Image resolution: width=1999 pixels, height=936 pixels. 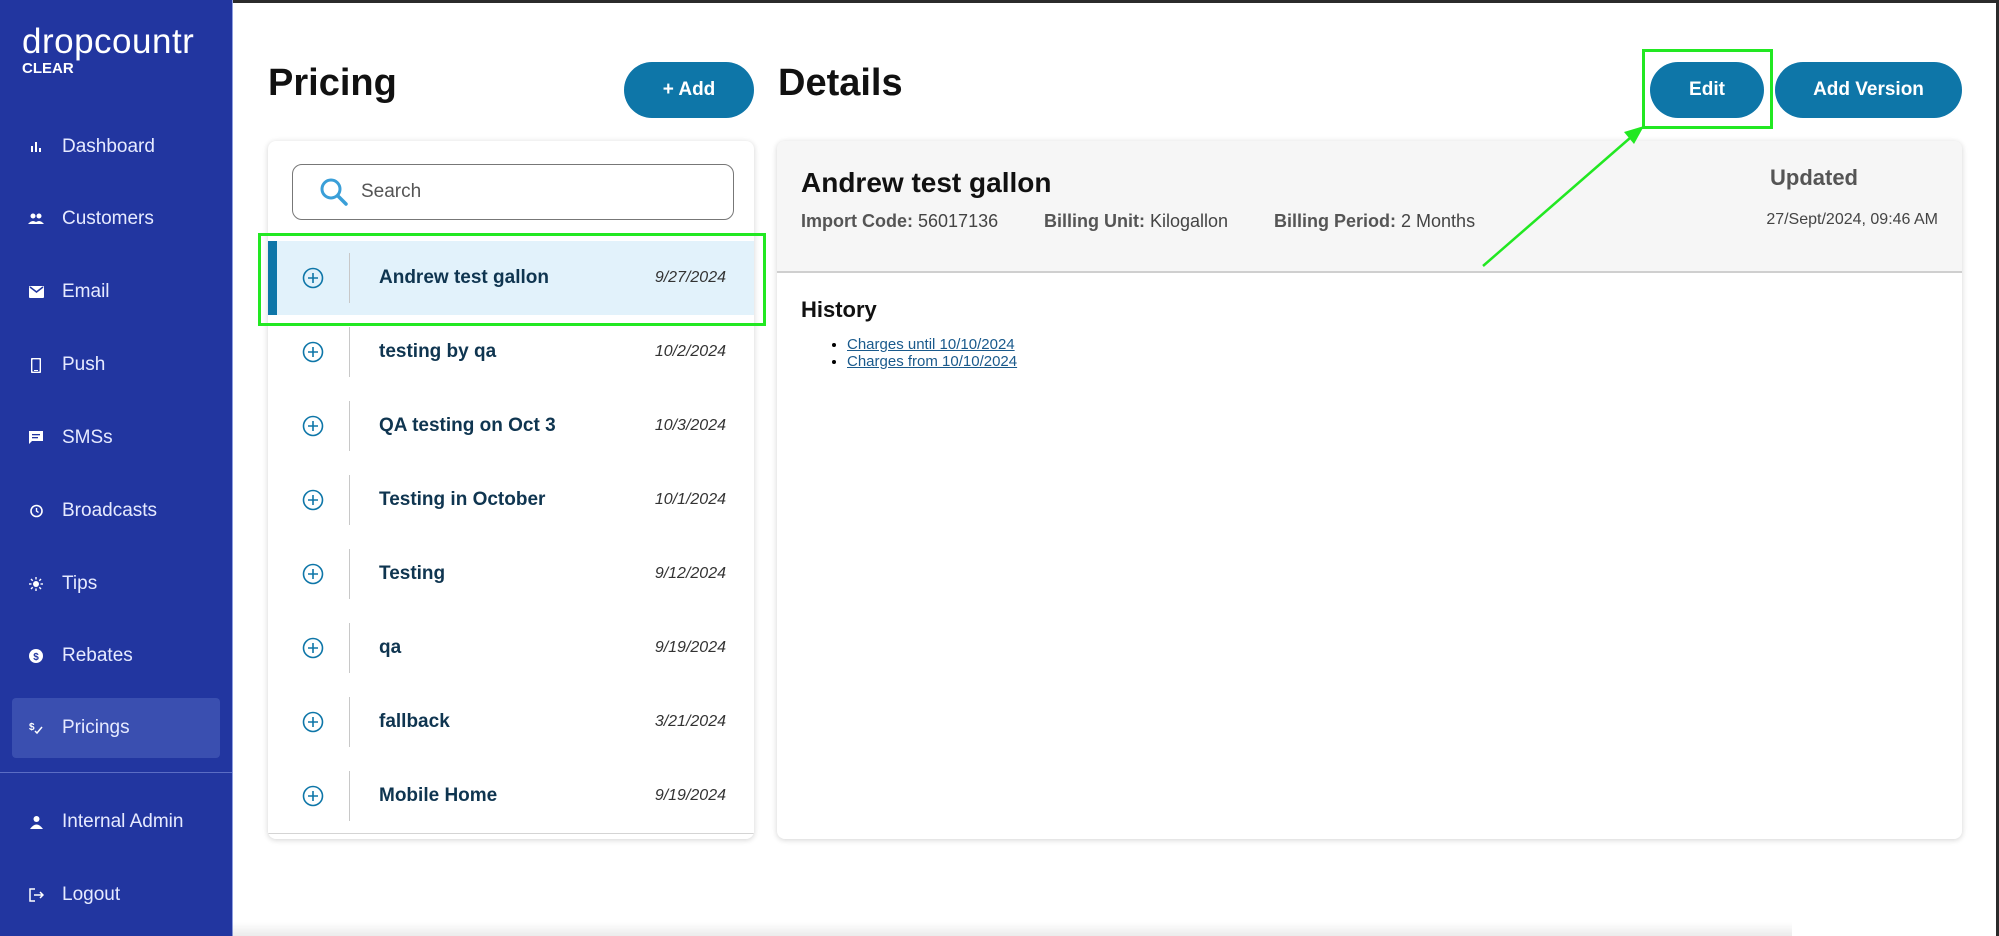 I want to click on pricing-row: Testing 9/12/2024, so click(x=511, y=574).